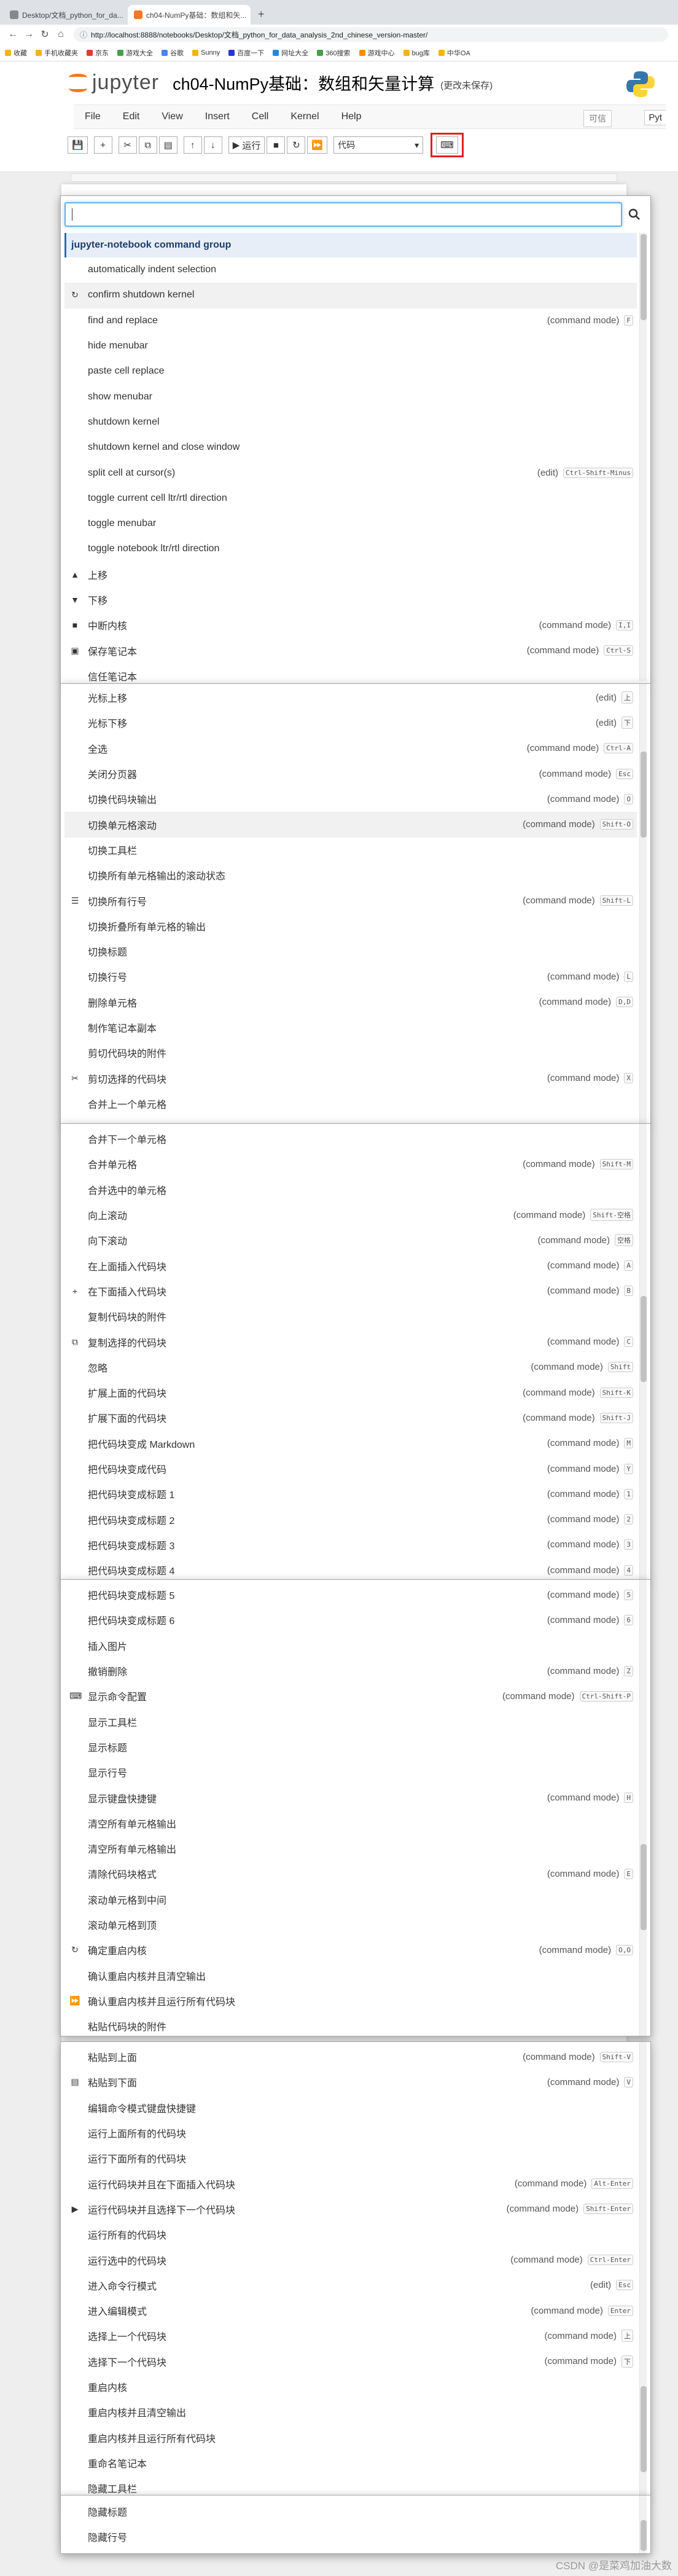 The height and width of the screenshot is (2576, 678). What do you see at coordinates (350, 2463) in the screenshot?
I see `command-item: 重命名笔记本` at bounding box center [350, 2463].